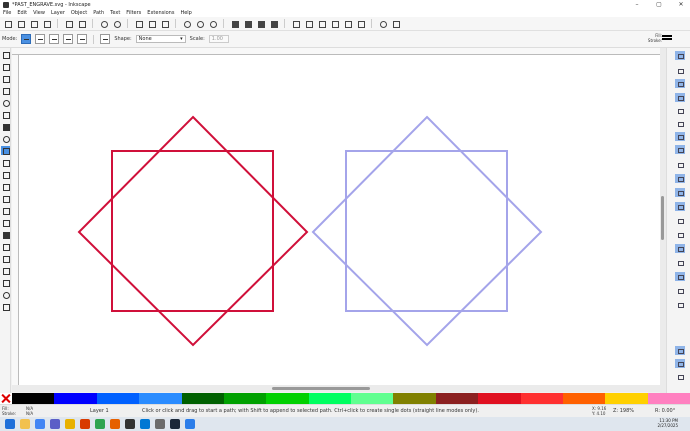 This screenshot has width=690, height=431. What do you see at coordinates (68, 39) in the screenshot?
I see `mode-straight-line-button` at bounding box center [68, 39].